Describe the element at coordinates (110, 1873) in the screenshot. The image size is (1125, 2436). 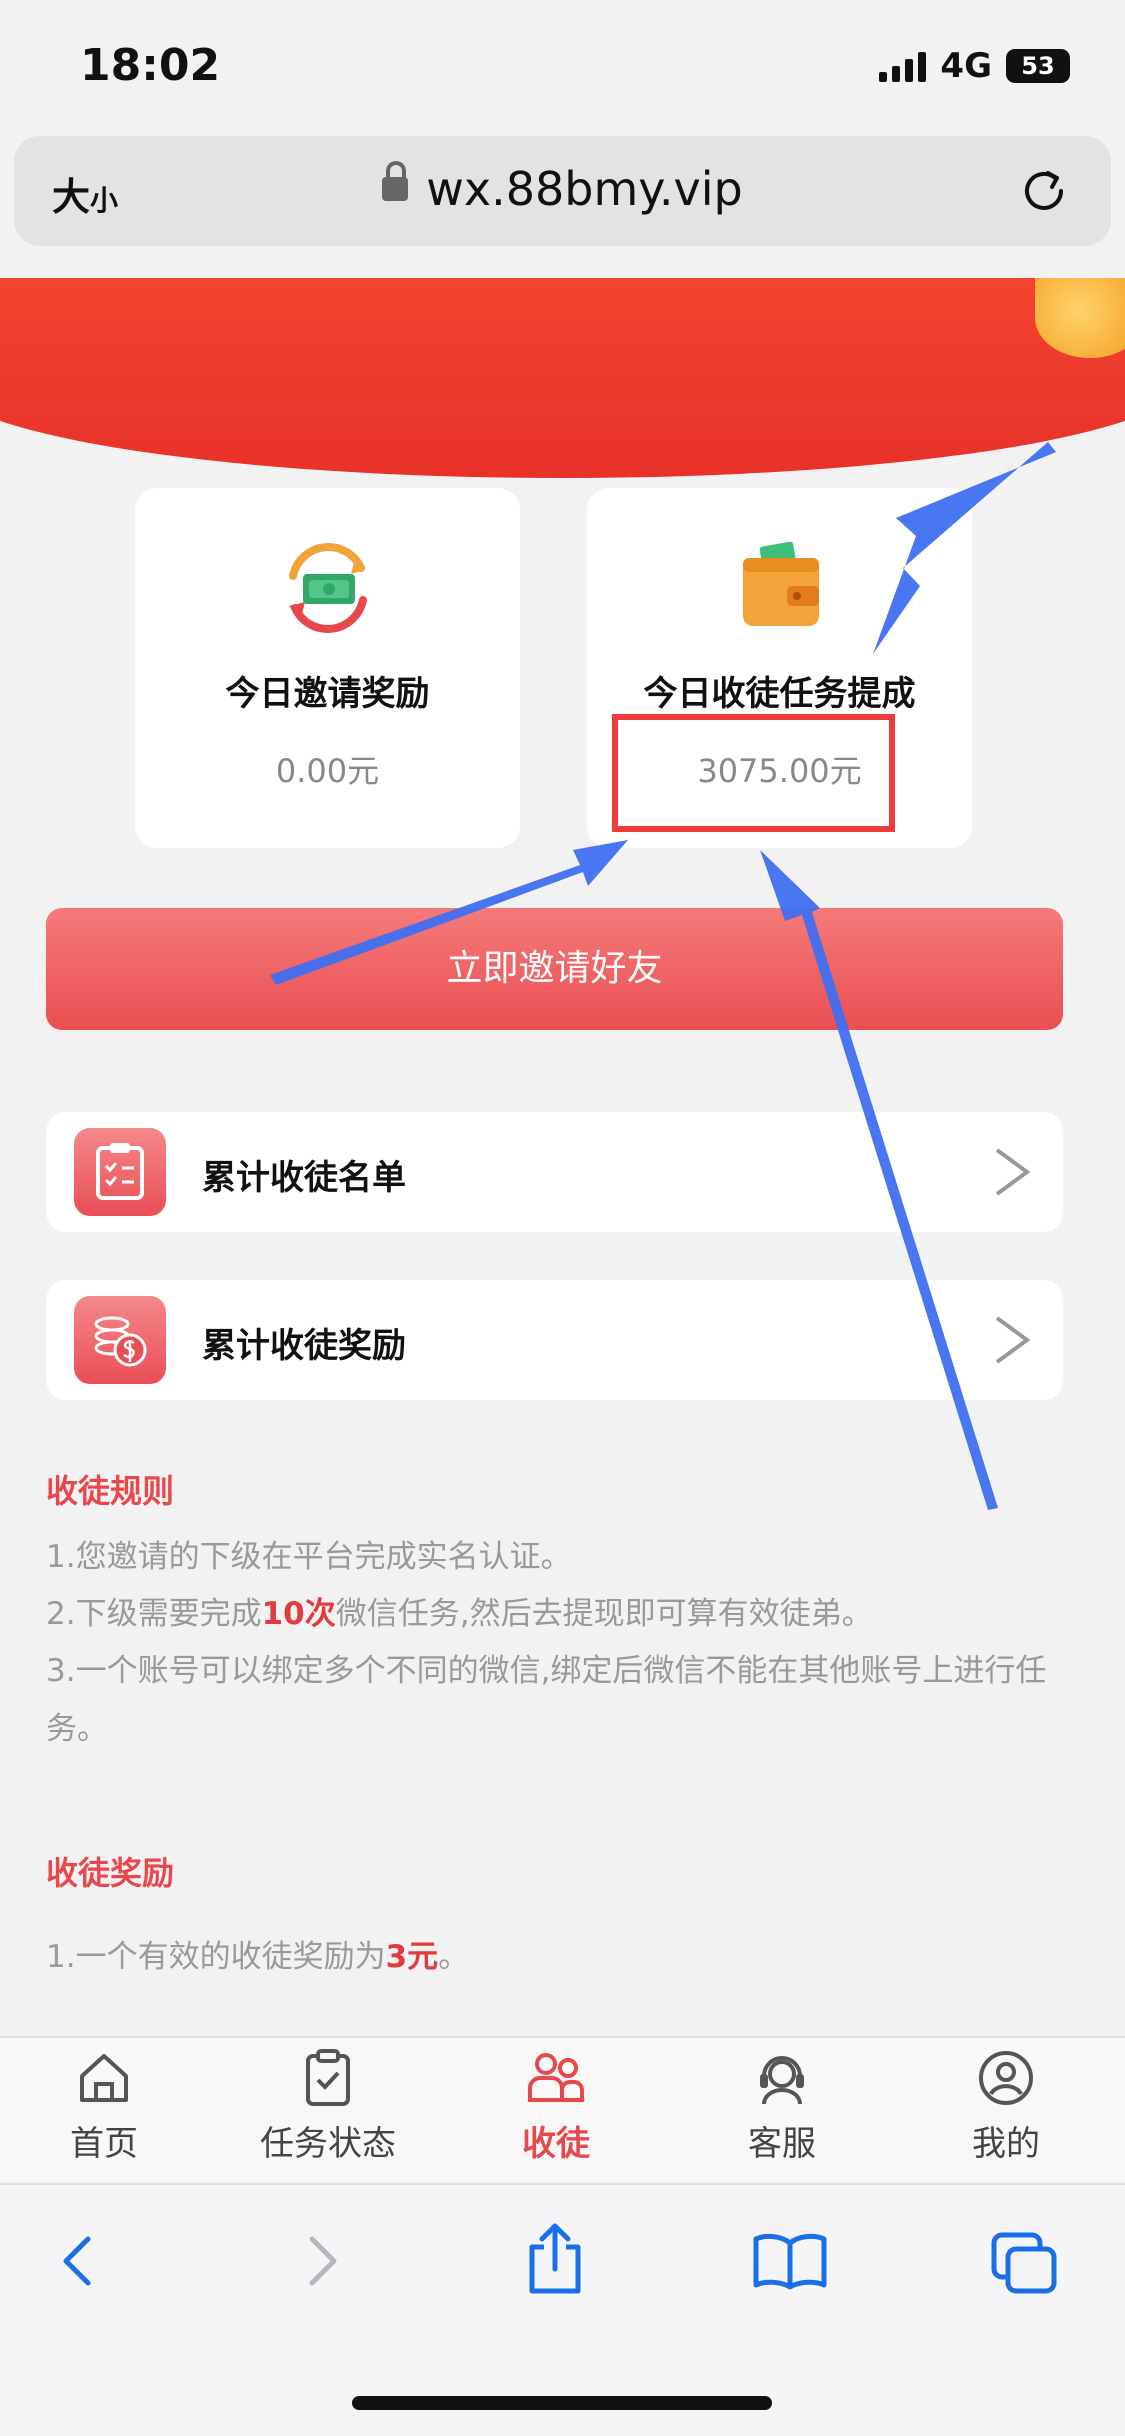
I see `rewards-title: 收徒奖励` at that location.